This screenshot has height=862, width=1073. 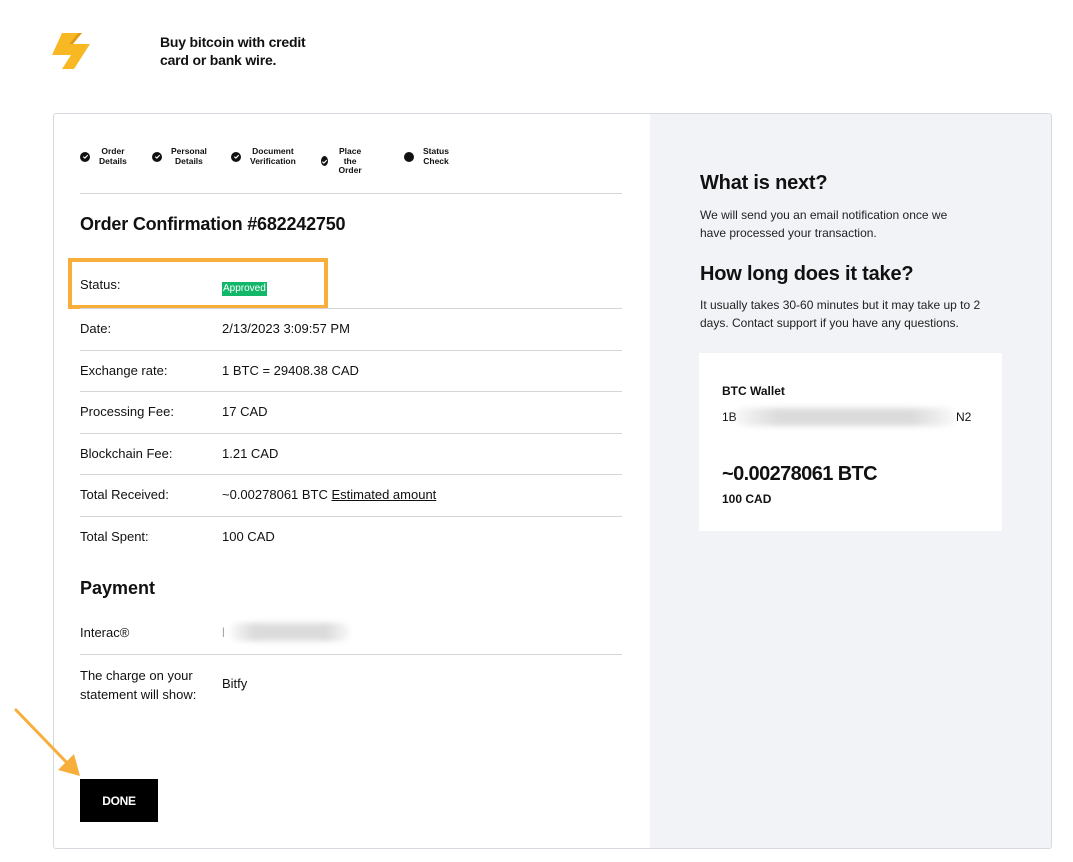 What do you see at coordinates (235, 683) in the screenshot?
I see `charge-value: Bitfy` at bounding box center [235, 683].